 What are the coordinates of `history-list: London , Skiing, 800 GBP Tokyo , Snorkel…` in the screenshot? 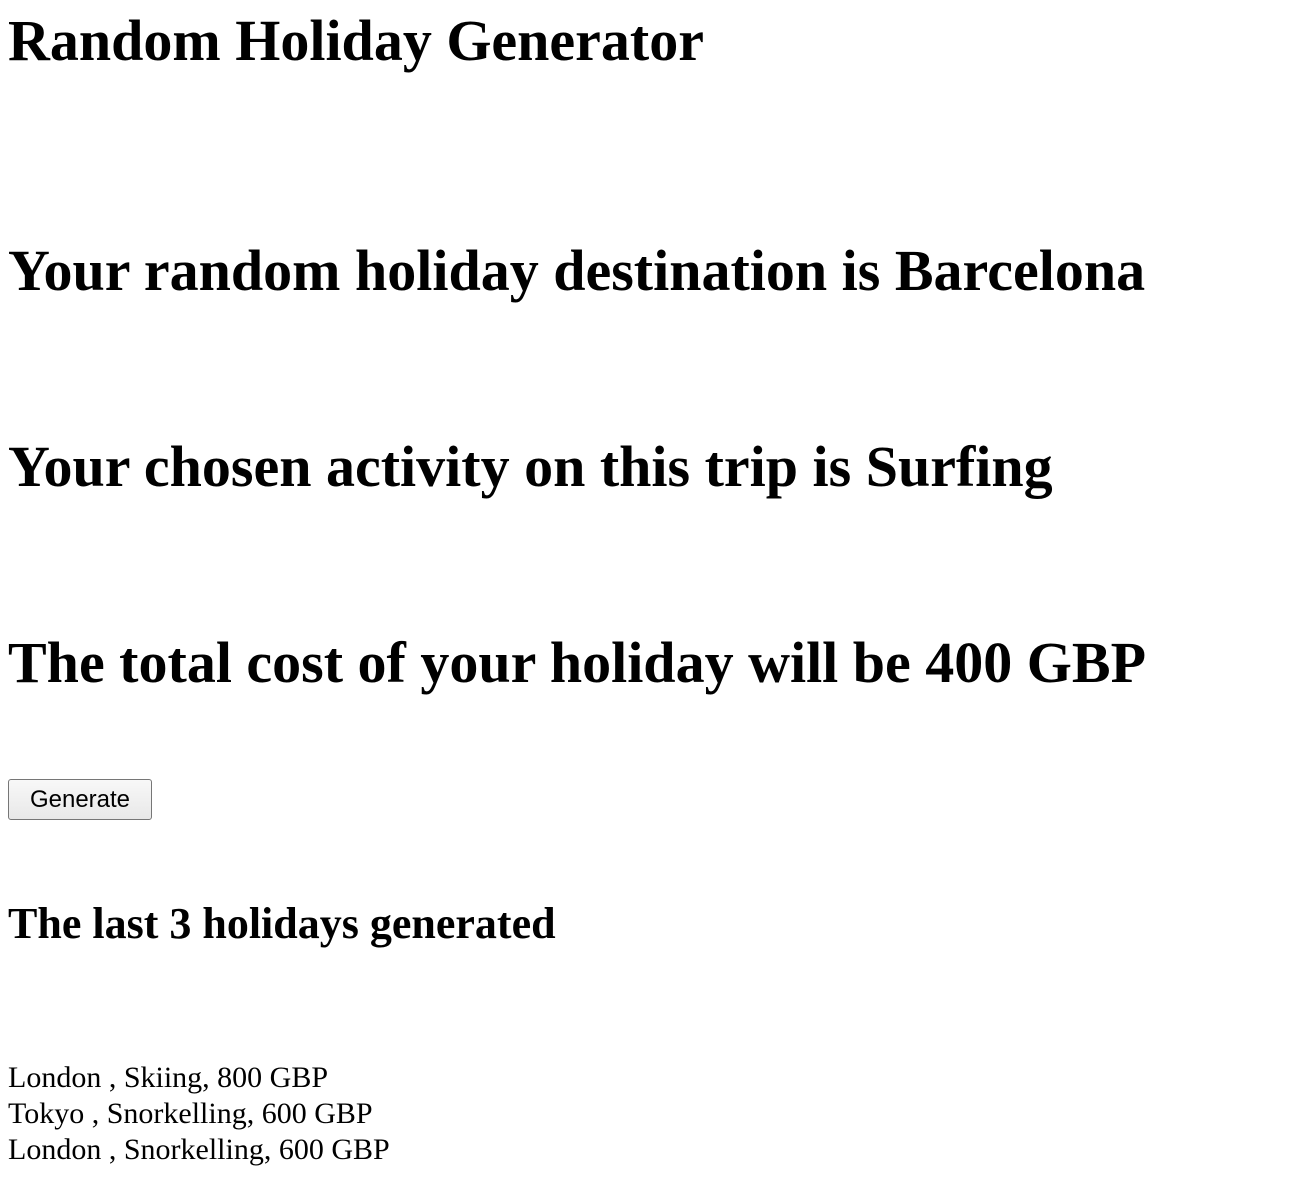 It's located at (199, 1114).